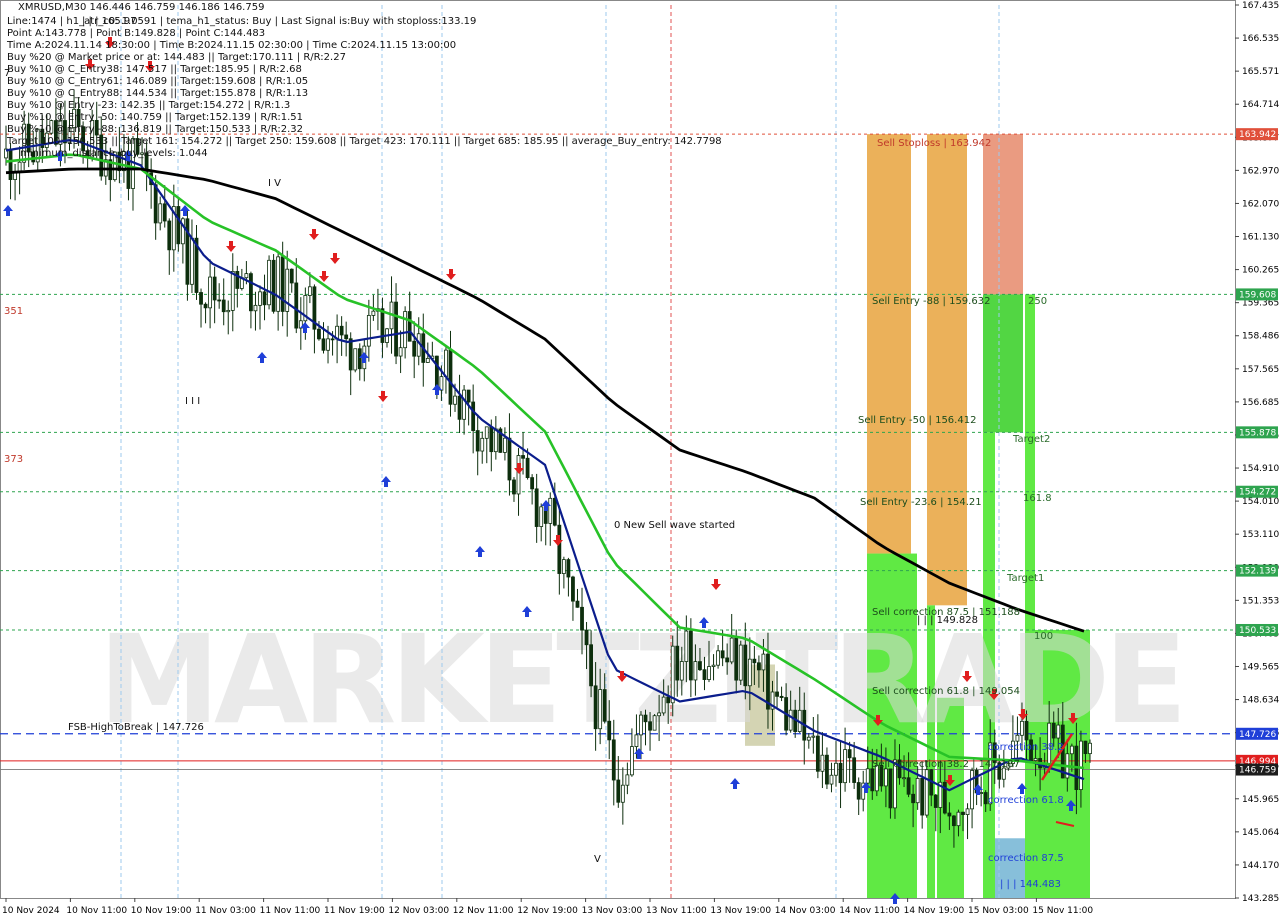  I want to click on sell-entry-23-label: Sell Entry -23.6 | 154.21, so click(921, 502).